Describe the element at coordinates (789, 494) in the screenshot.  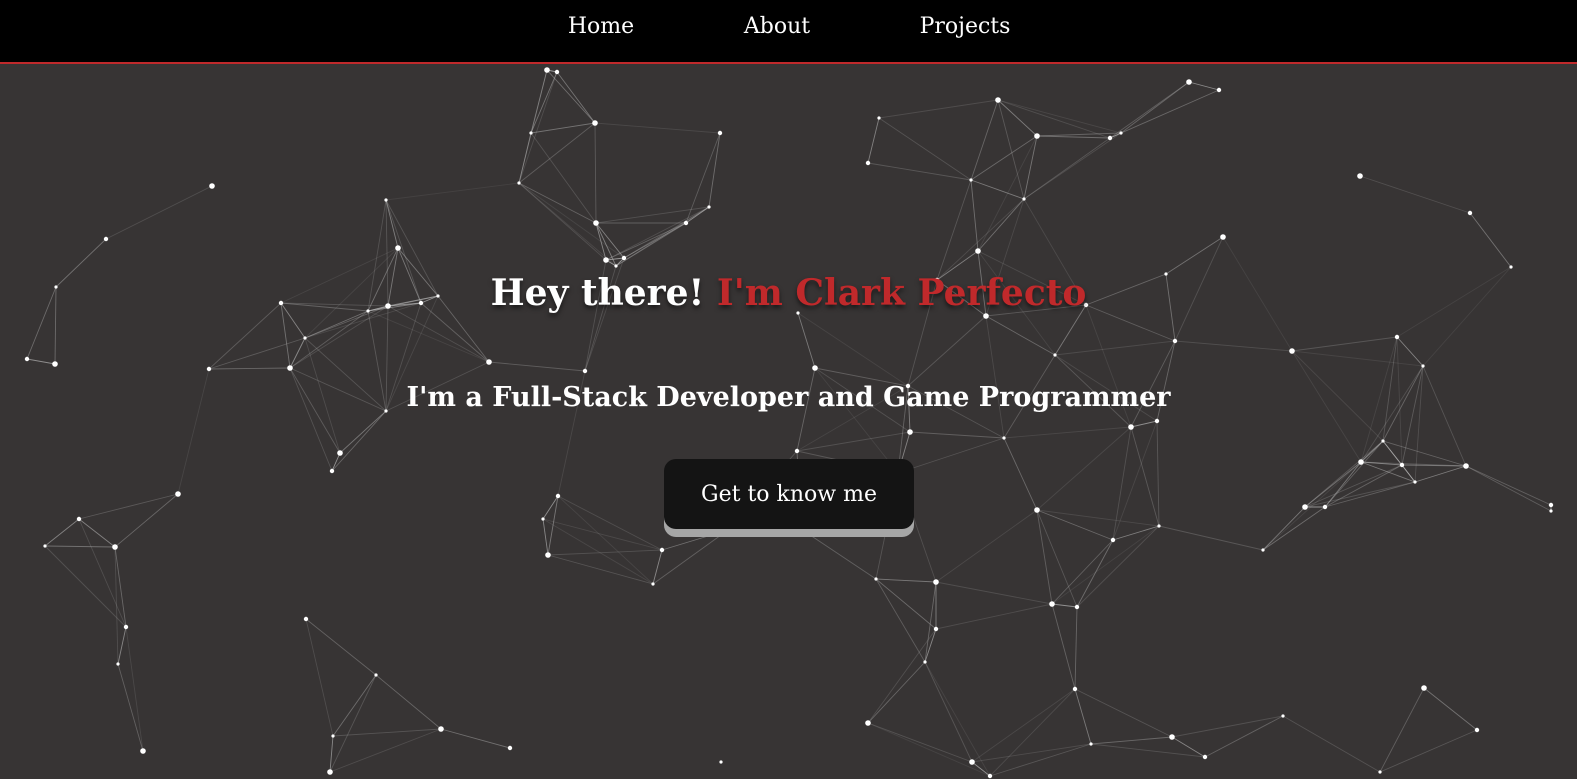
I see `get-to-know-me-button: Get to know me` at that location.